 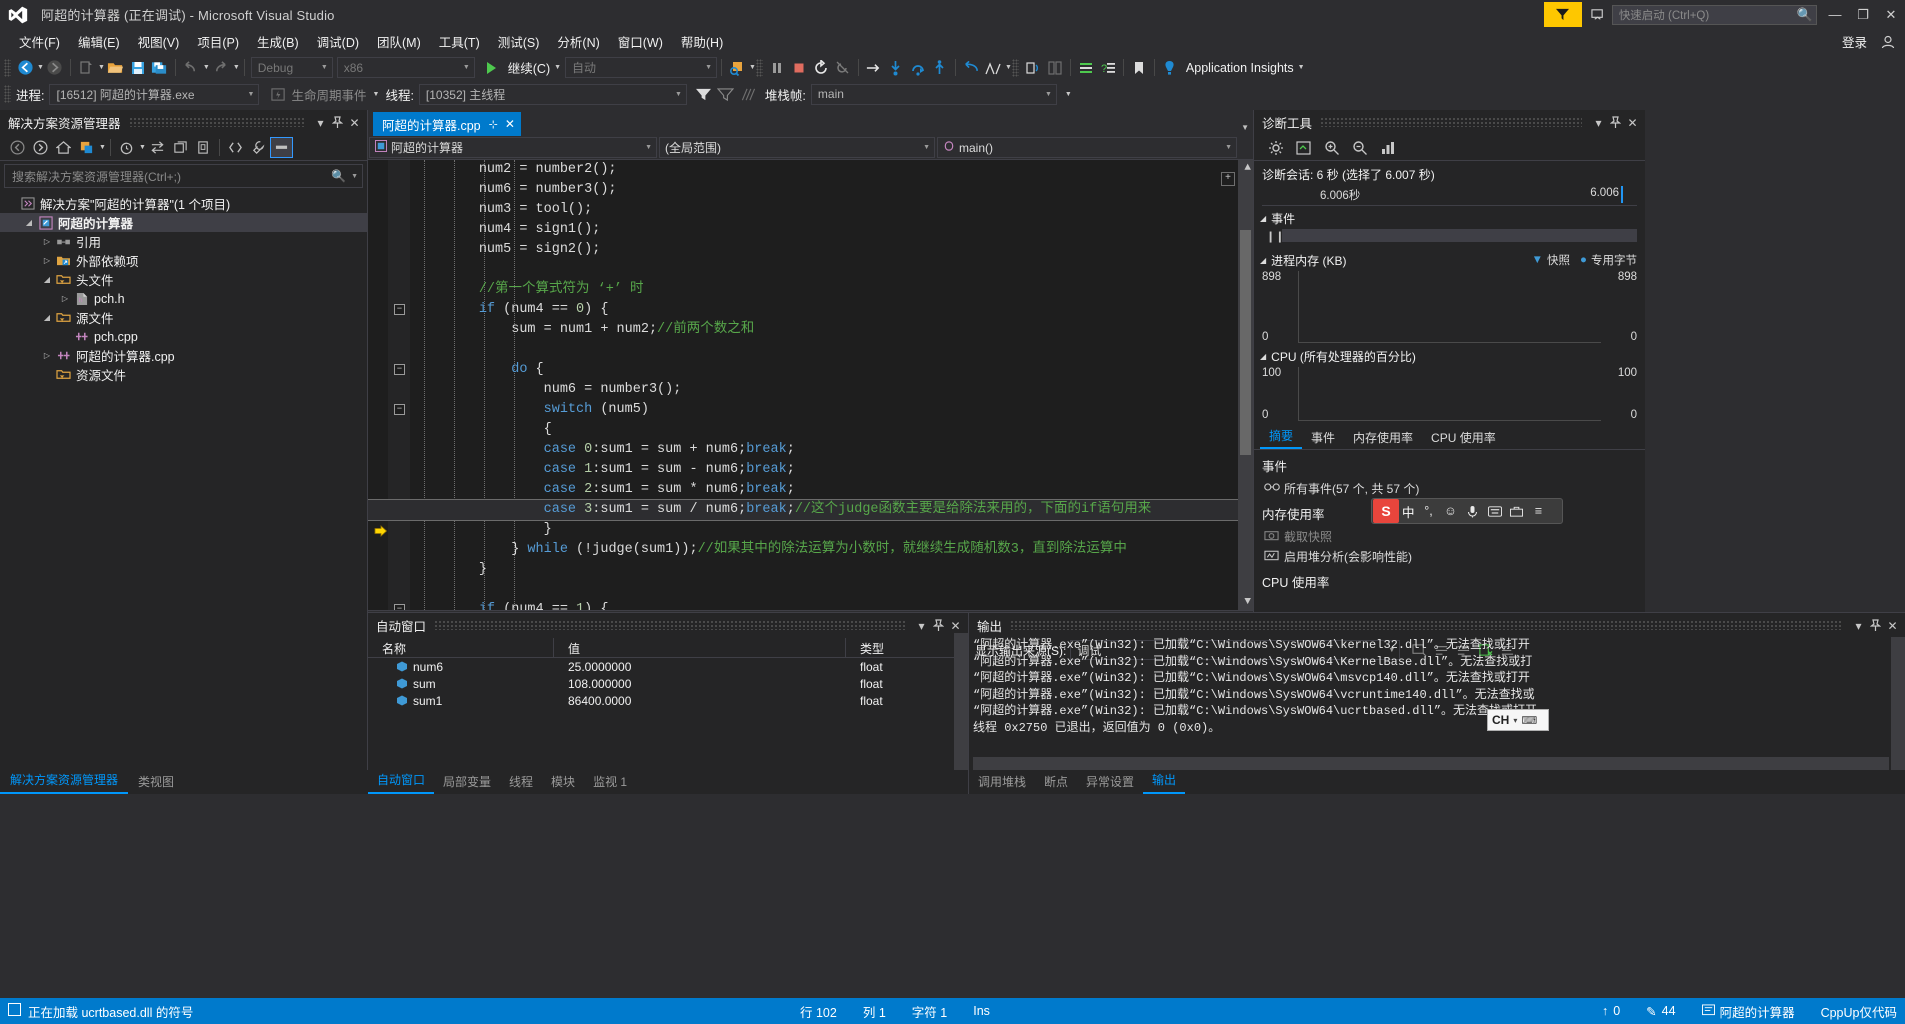 What do you see at coordinates (1714, 14) in the screenshot?
I see `quick-launch-input: 快速启动 (Ctrl+Q)` at bounding box center [1714, 14].